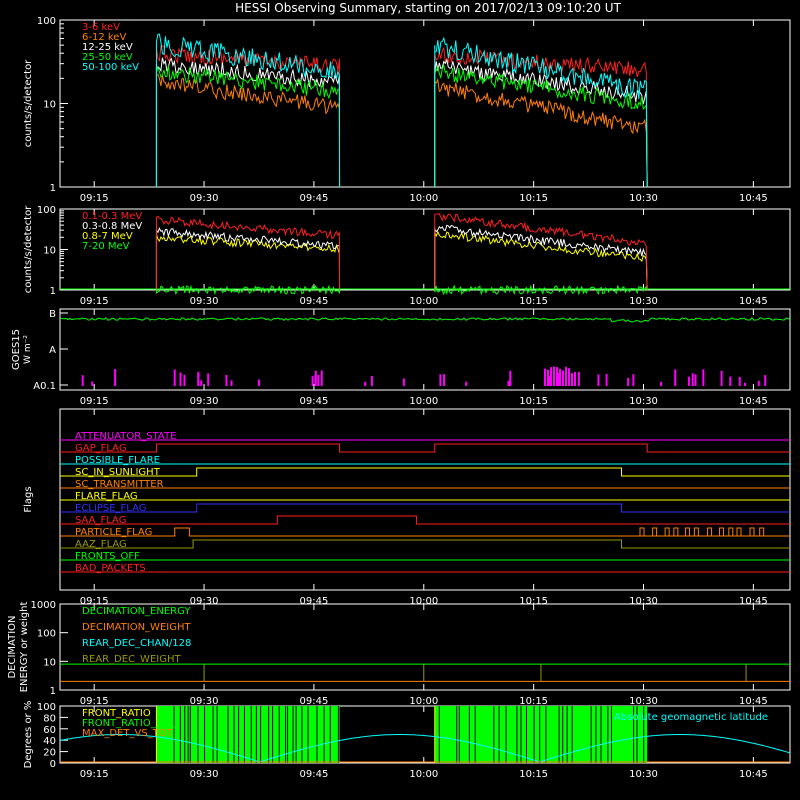 This screenshot has height=800, width=800. Describe the element at coordinates (44, 386) in the screenshot. I see `y-tick-label: A0.1` at that location.